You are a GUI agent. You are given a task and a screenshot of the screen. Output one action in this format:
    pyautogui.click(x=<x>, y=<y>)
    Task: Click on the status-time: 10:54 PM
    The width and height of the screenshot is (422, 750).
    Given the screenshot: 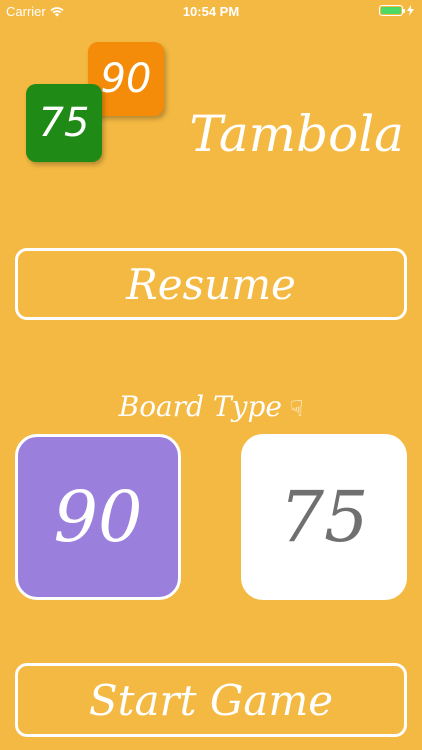 What is the action you would take?
    pyautogui.click(x=211, y=11)
    